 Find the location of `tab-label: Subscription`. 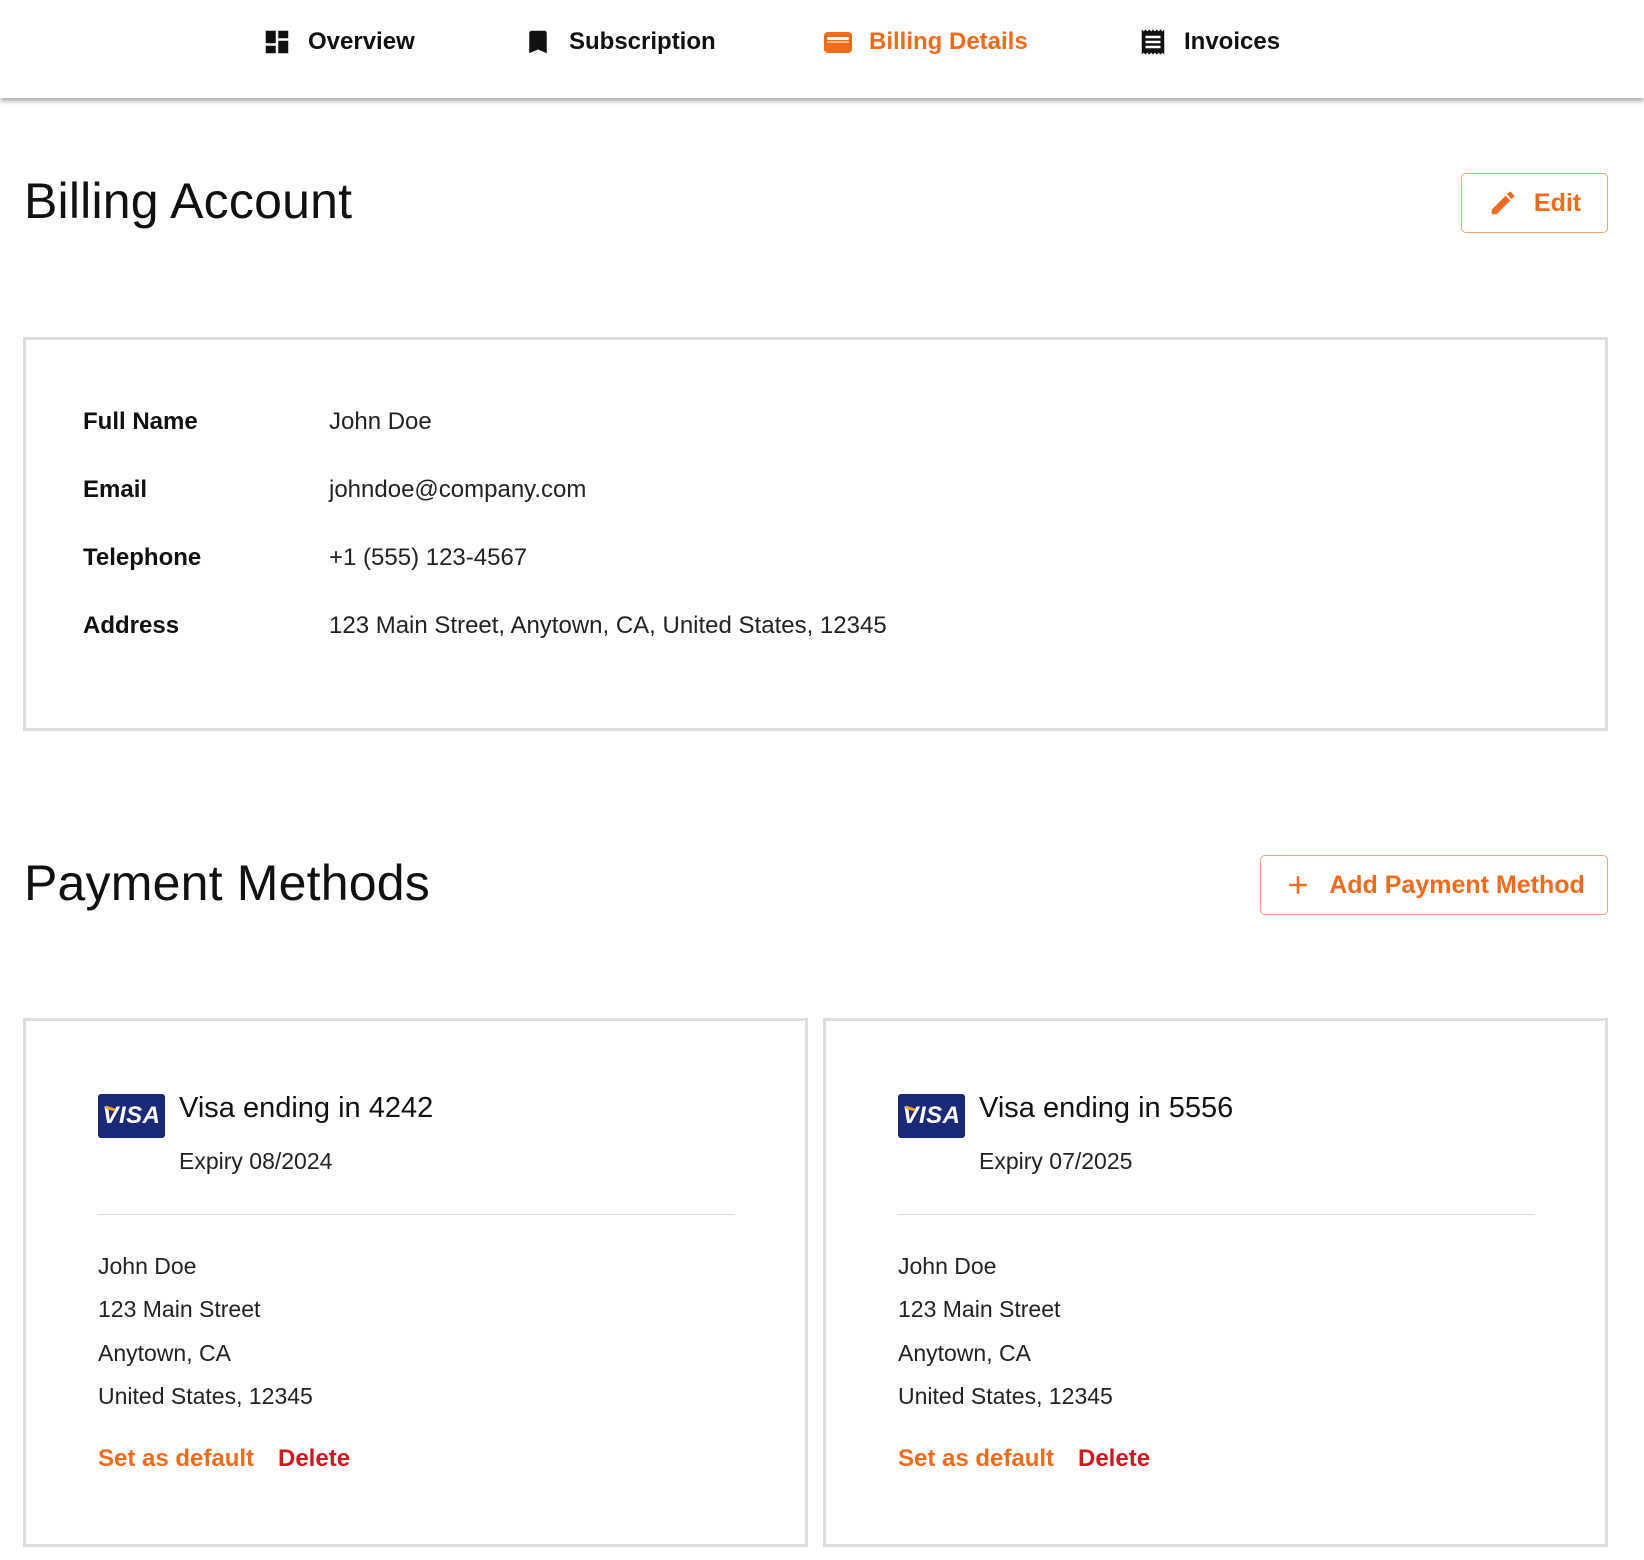

tab-label: Subscription is located at coordinates (642, 41).